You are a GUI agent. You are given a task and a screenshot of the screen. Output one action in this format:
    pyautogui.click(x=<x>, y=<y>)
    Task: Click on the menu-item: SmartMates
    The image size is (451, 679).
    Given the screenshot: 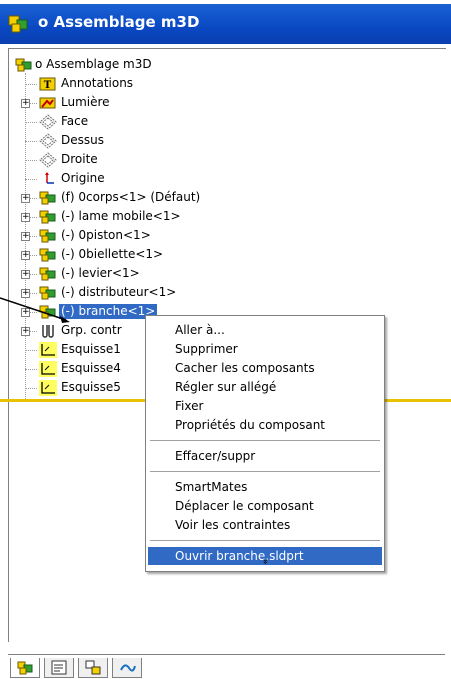 What is the action you would take?
    pyautogui.click(x=265, y=487)
    